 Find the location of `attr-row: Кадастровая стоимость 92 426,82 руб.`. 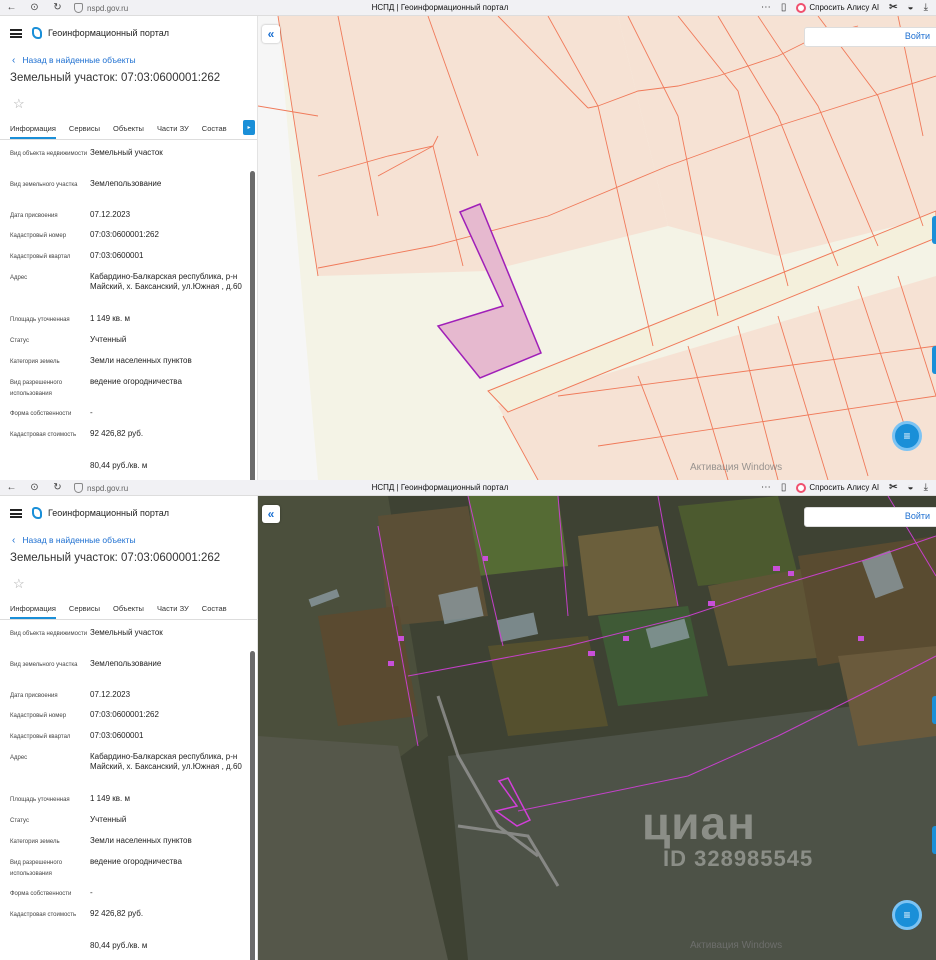

attr-row: Кадастровая стоимость 92 426,82 руб. is located at coordinates (128, 445).